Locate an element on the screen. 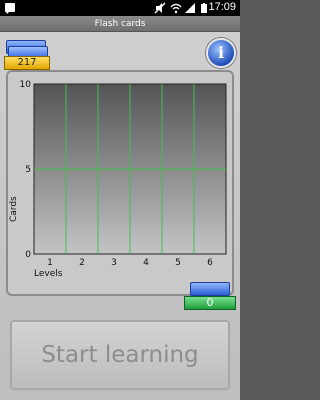 This screenshot has width=320, height=400. info-icon: i is located at coordinates (221, 52).